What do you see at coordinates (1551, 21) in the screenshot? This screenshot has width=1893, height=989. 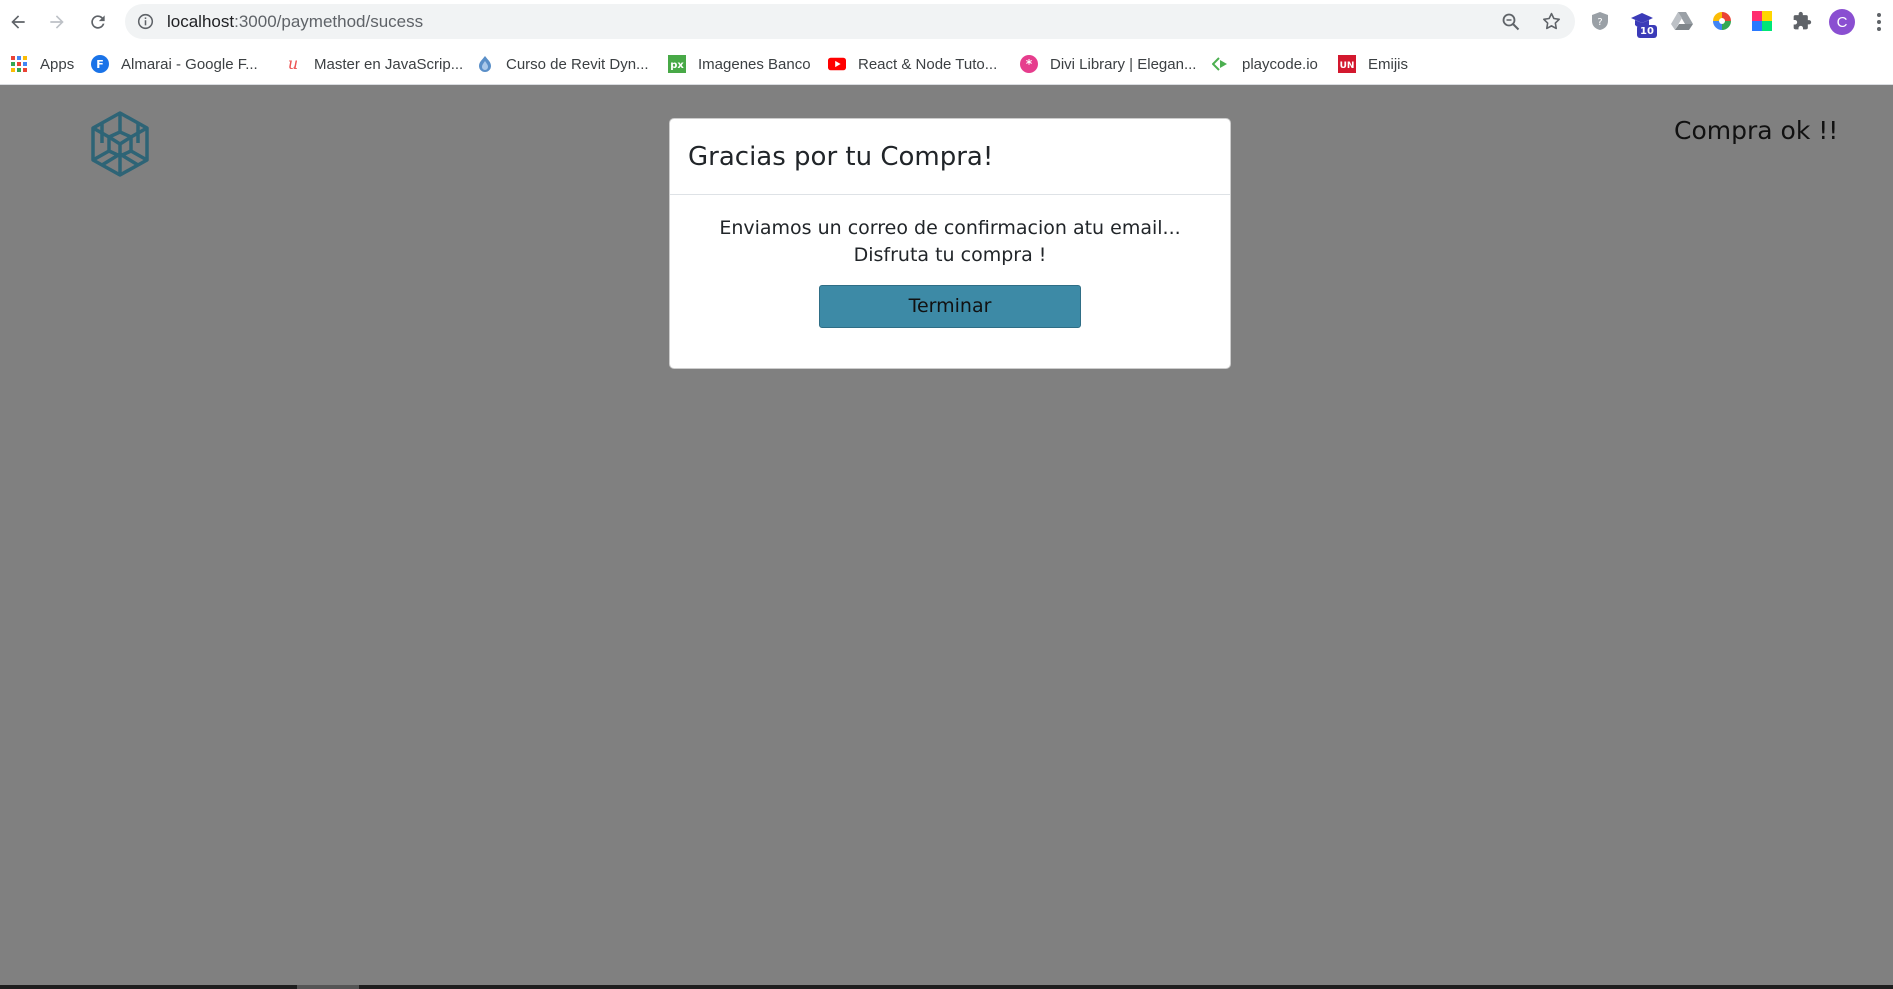 I see `bookmark-star-icon` at bounding box center [1551, 21].